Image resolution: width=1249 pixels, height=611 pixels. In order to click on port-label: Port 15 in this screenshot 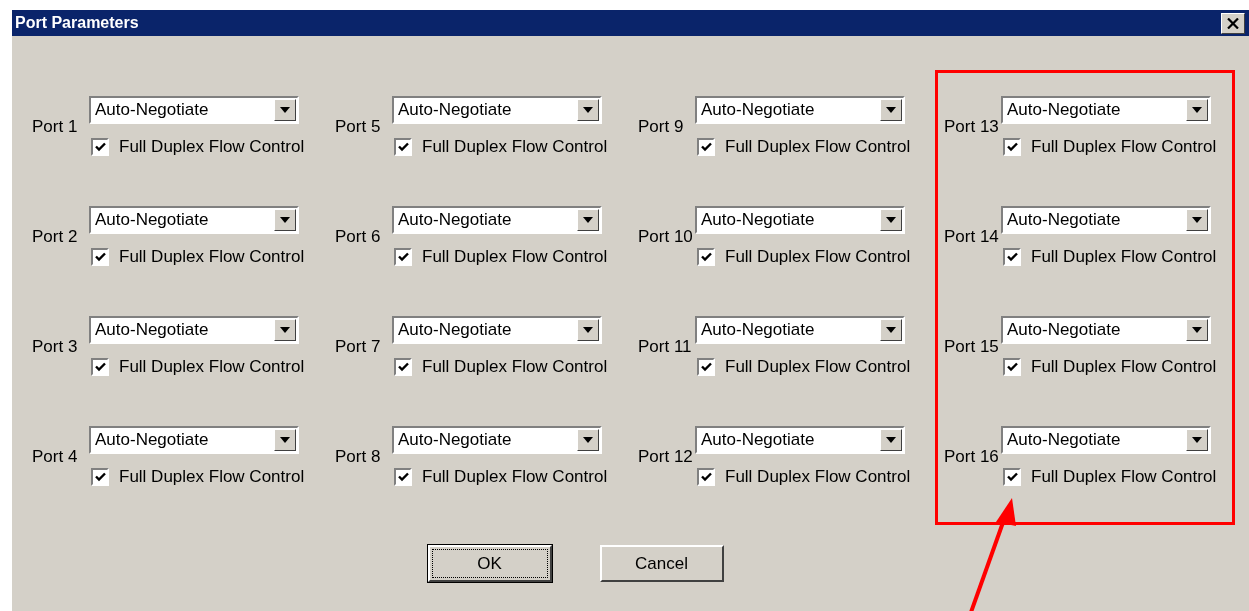, I will do `click(972, 347)`.